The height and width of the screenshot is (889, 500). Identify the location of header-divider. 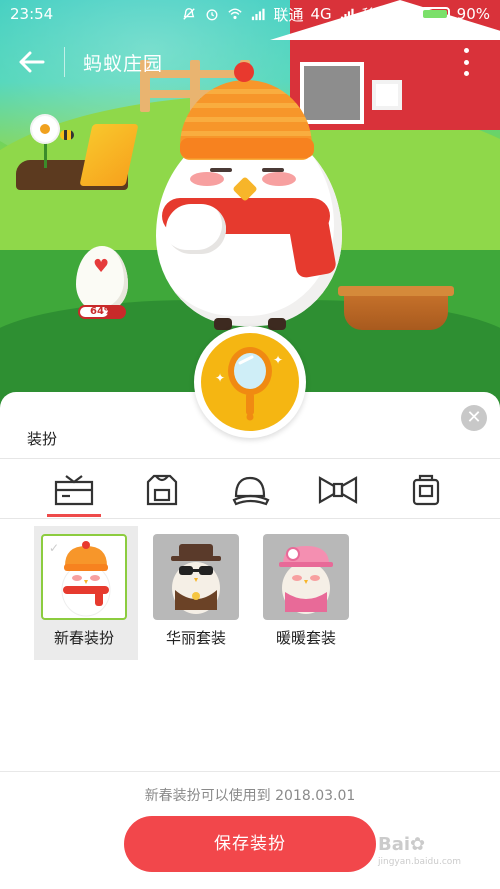
(64, 62).